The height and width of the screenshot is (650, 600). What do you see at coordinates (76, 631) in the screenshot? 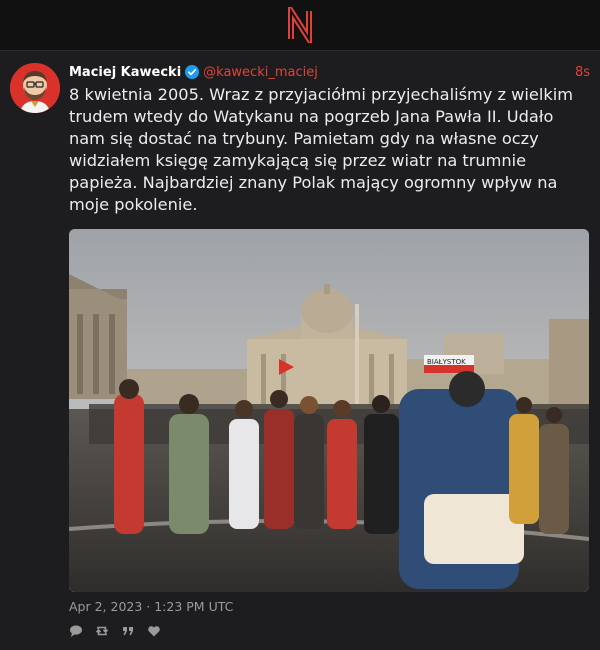
I see `reply-icon` at bounding box center [76, 631].